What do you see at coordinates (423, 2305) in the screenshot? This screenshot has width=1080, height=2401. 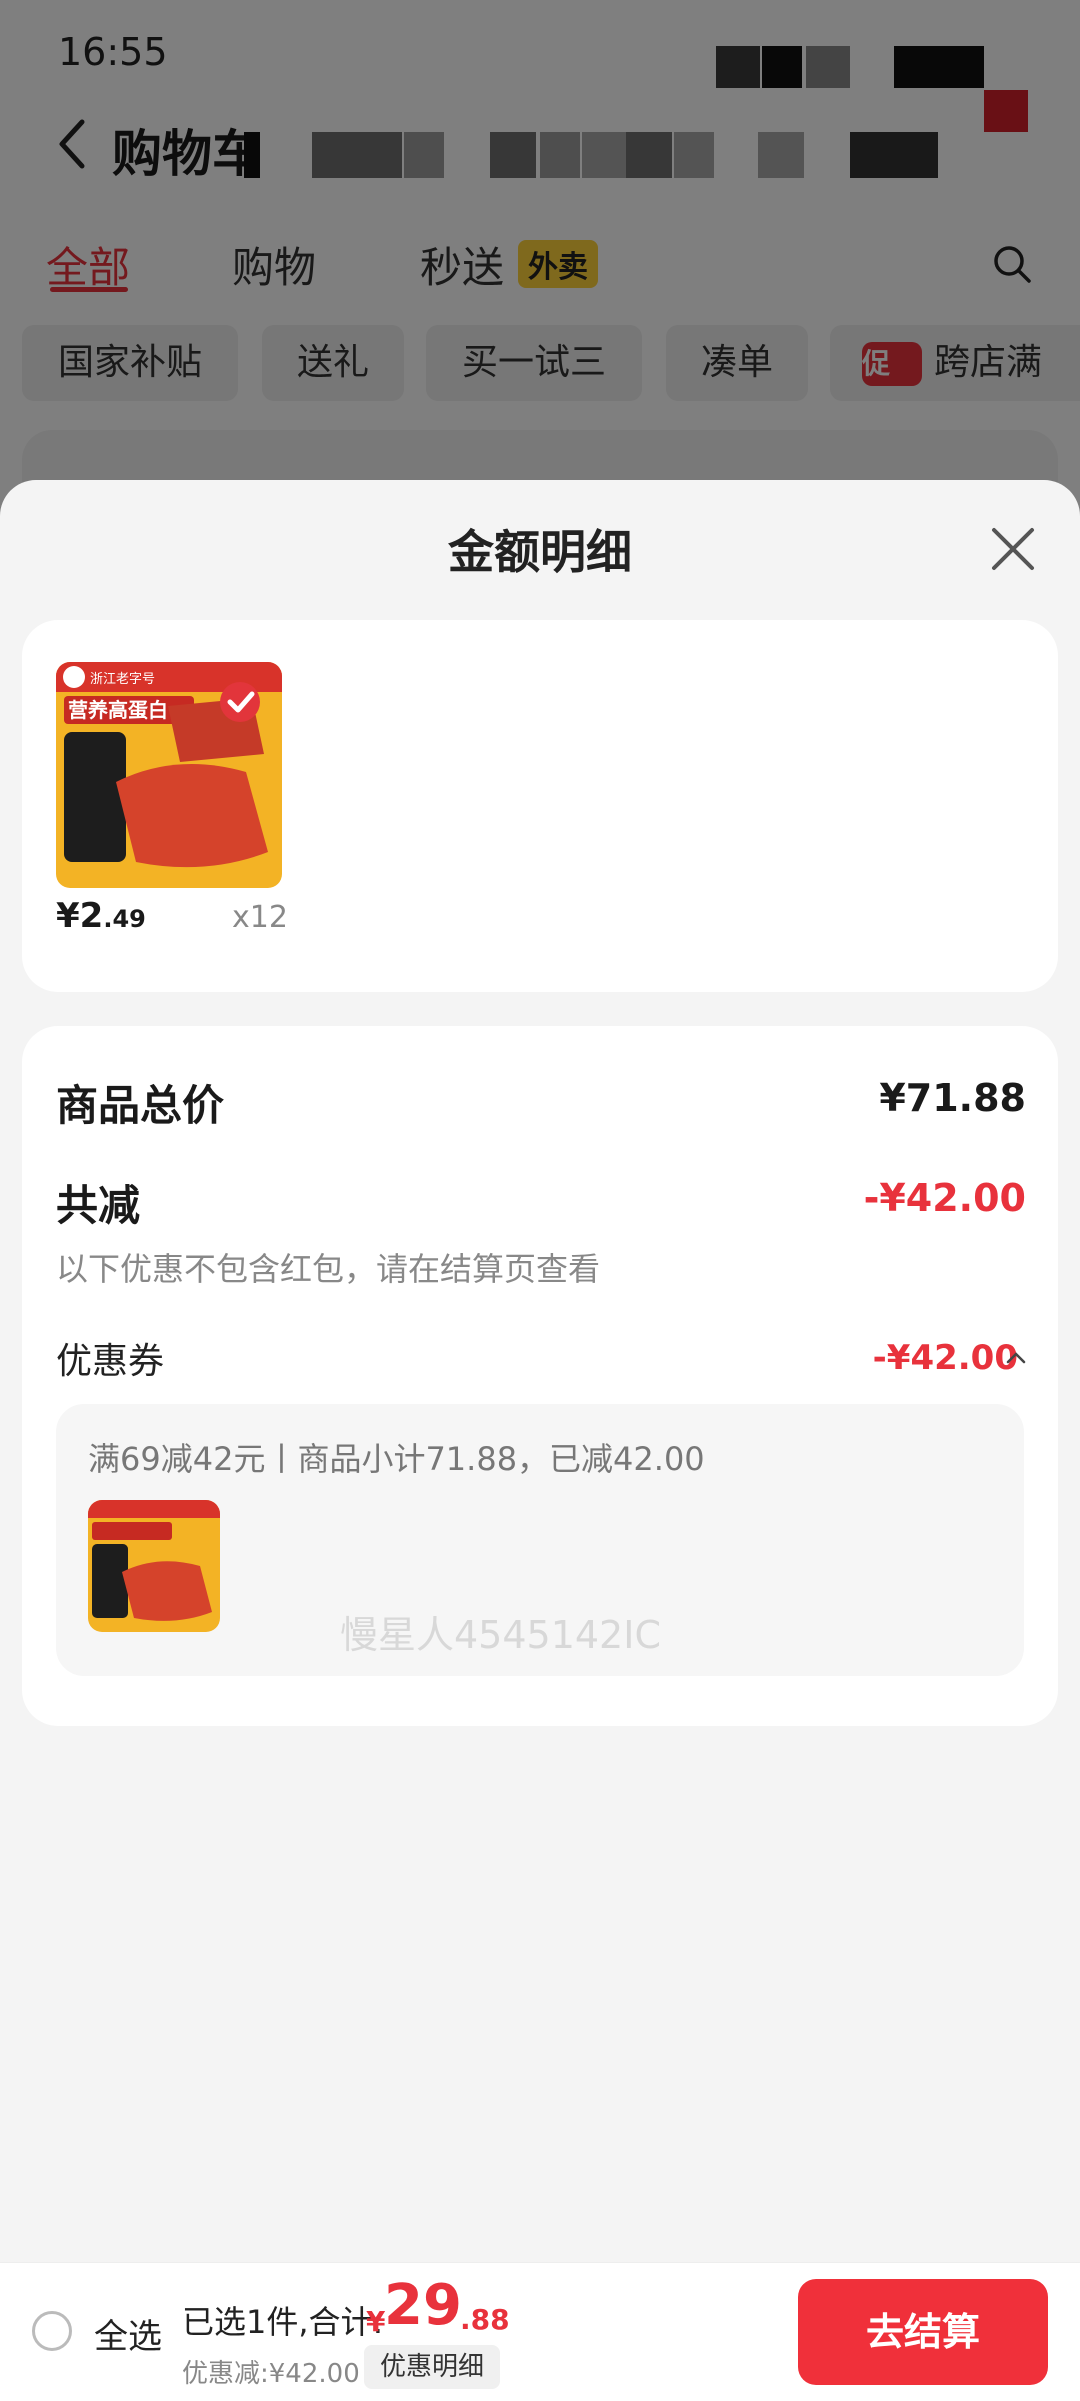 I see `total-amount-integer: 29` at bounding box center [423, 2305].